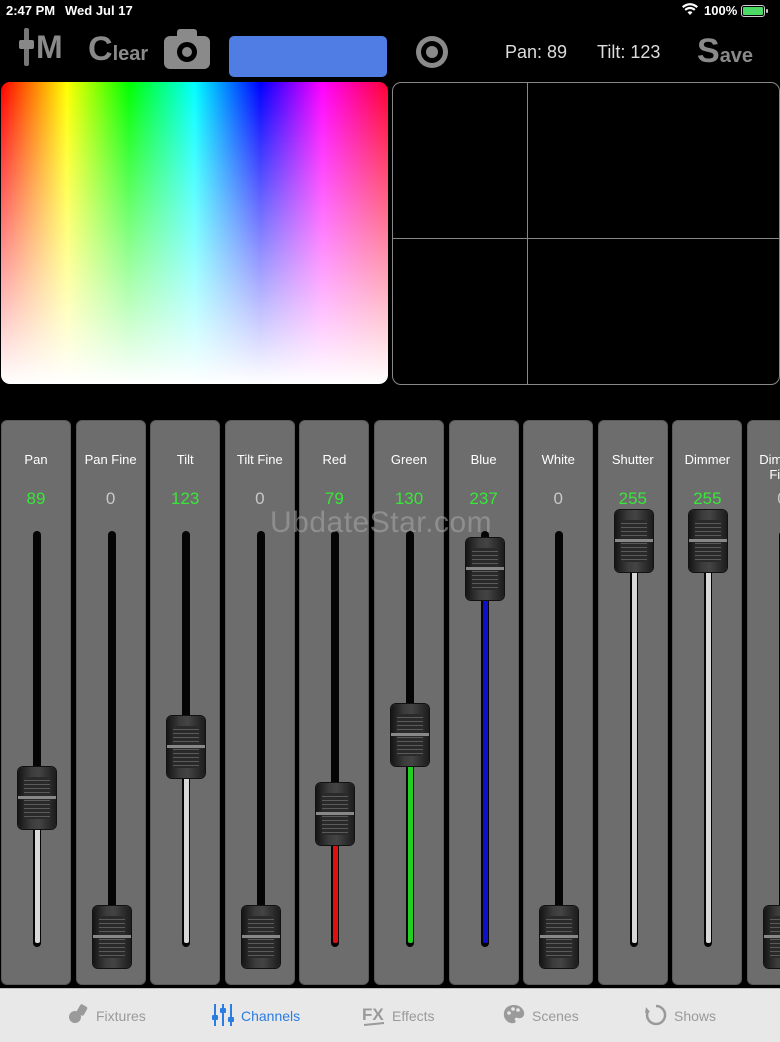 Image resolution: width=780 pixels, height=1042 pixels. Describe the element at coordinates (110, 459) in the screenshot. I see `channel-name: Pan Fine` at that location.